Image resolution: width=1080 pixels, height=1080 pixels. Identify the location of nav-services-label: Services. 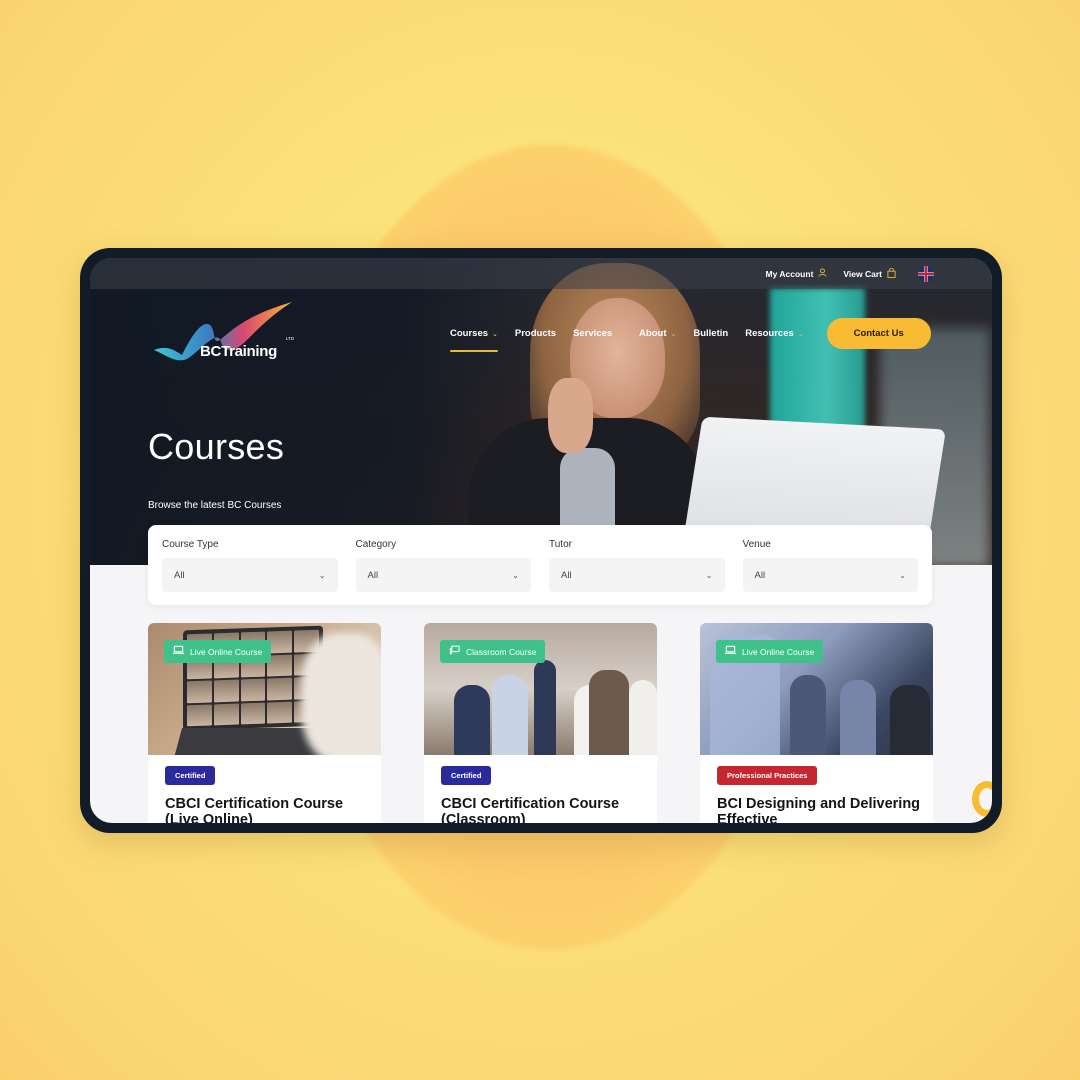
(593, 333).